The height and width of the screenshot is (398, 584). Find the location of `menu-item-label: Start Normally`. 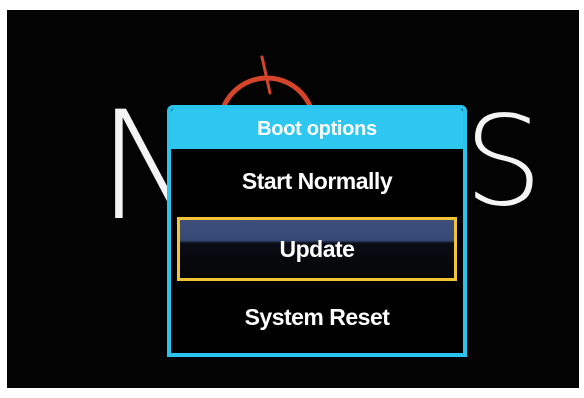

menu-item-label: Start Normally is located at coordinates (317, 180).